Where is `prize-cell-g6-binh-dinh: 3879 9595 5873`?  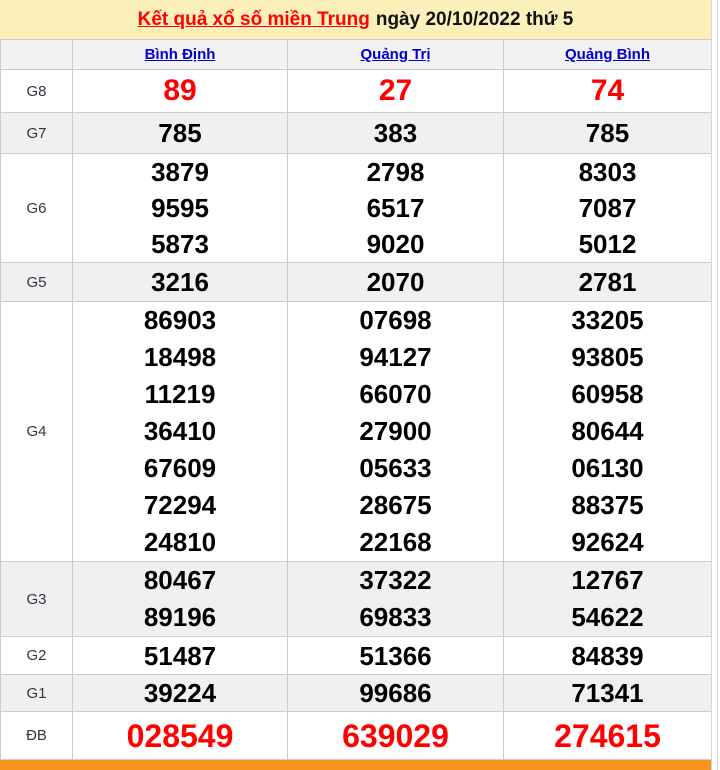 prize-cell-g6-binh-dinh: 3879 9595 5873 is located at coordinates (180, 208).